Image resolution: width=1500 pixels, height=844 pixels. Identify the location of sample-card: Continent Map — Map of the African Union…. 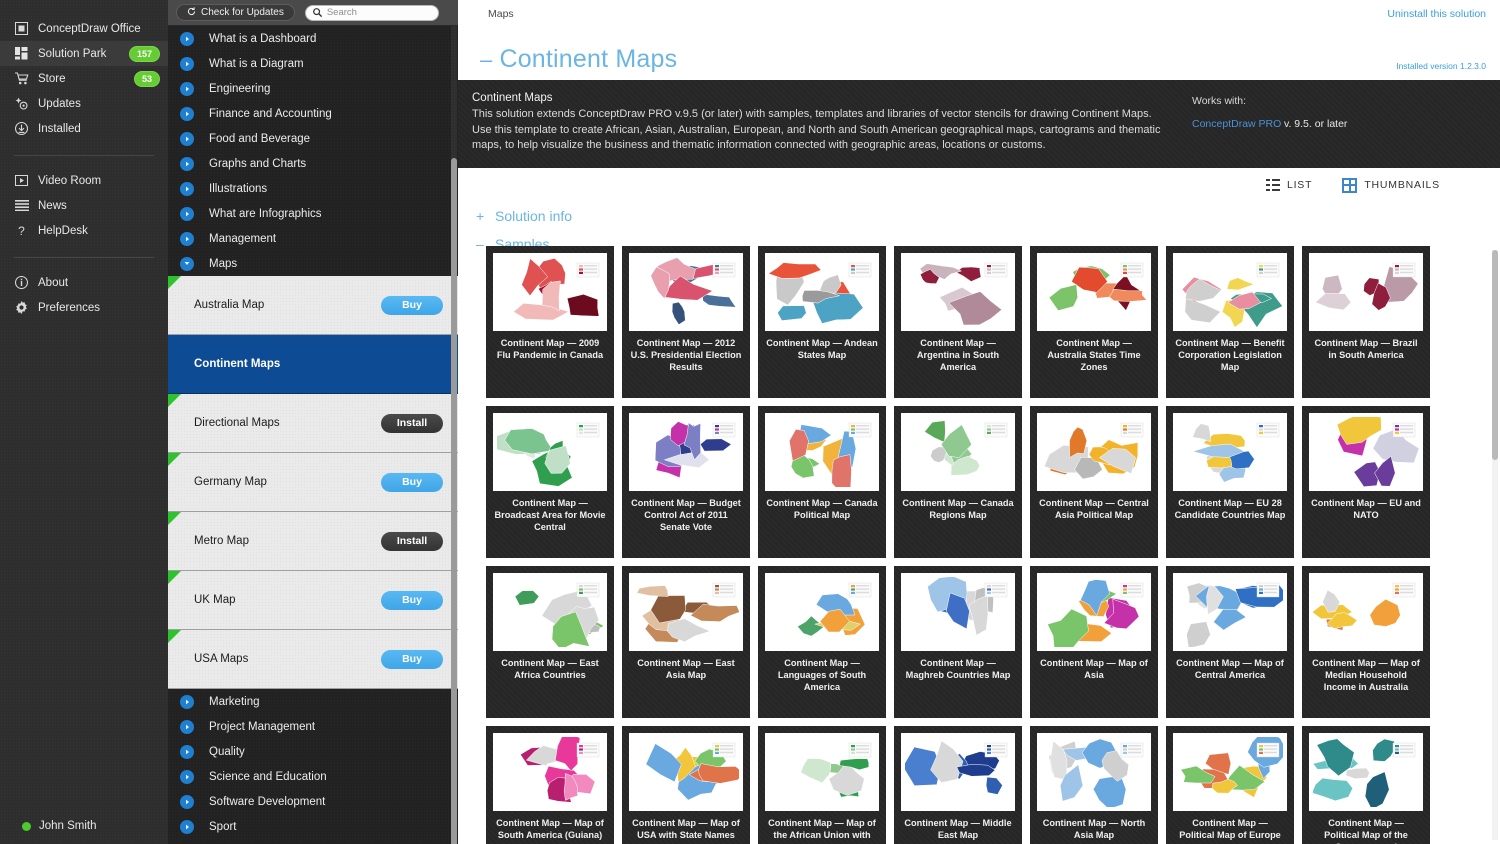
(822, 785).